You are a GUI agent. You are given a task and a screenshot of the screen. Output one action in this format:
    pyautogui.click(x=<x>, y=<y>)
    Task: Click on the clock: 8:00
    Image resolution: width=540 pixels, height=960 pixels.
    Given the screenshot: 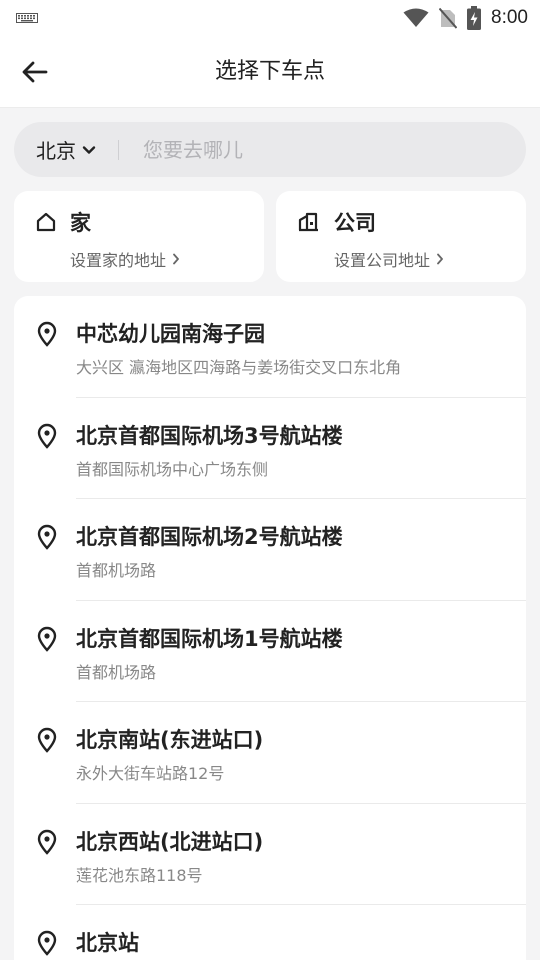 What is the action you would take?
    pyautogui.click(x=509, y=17)
    